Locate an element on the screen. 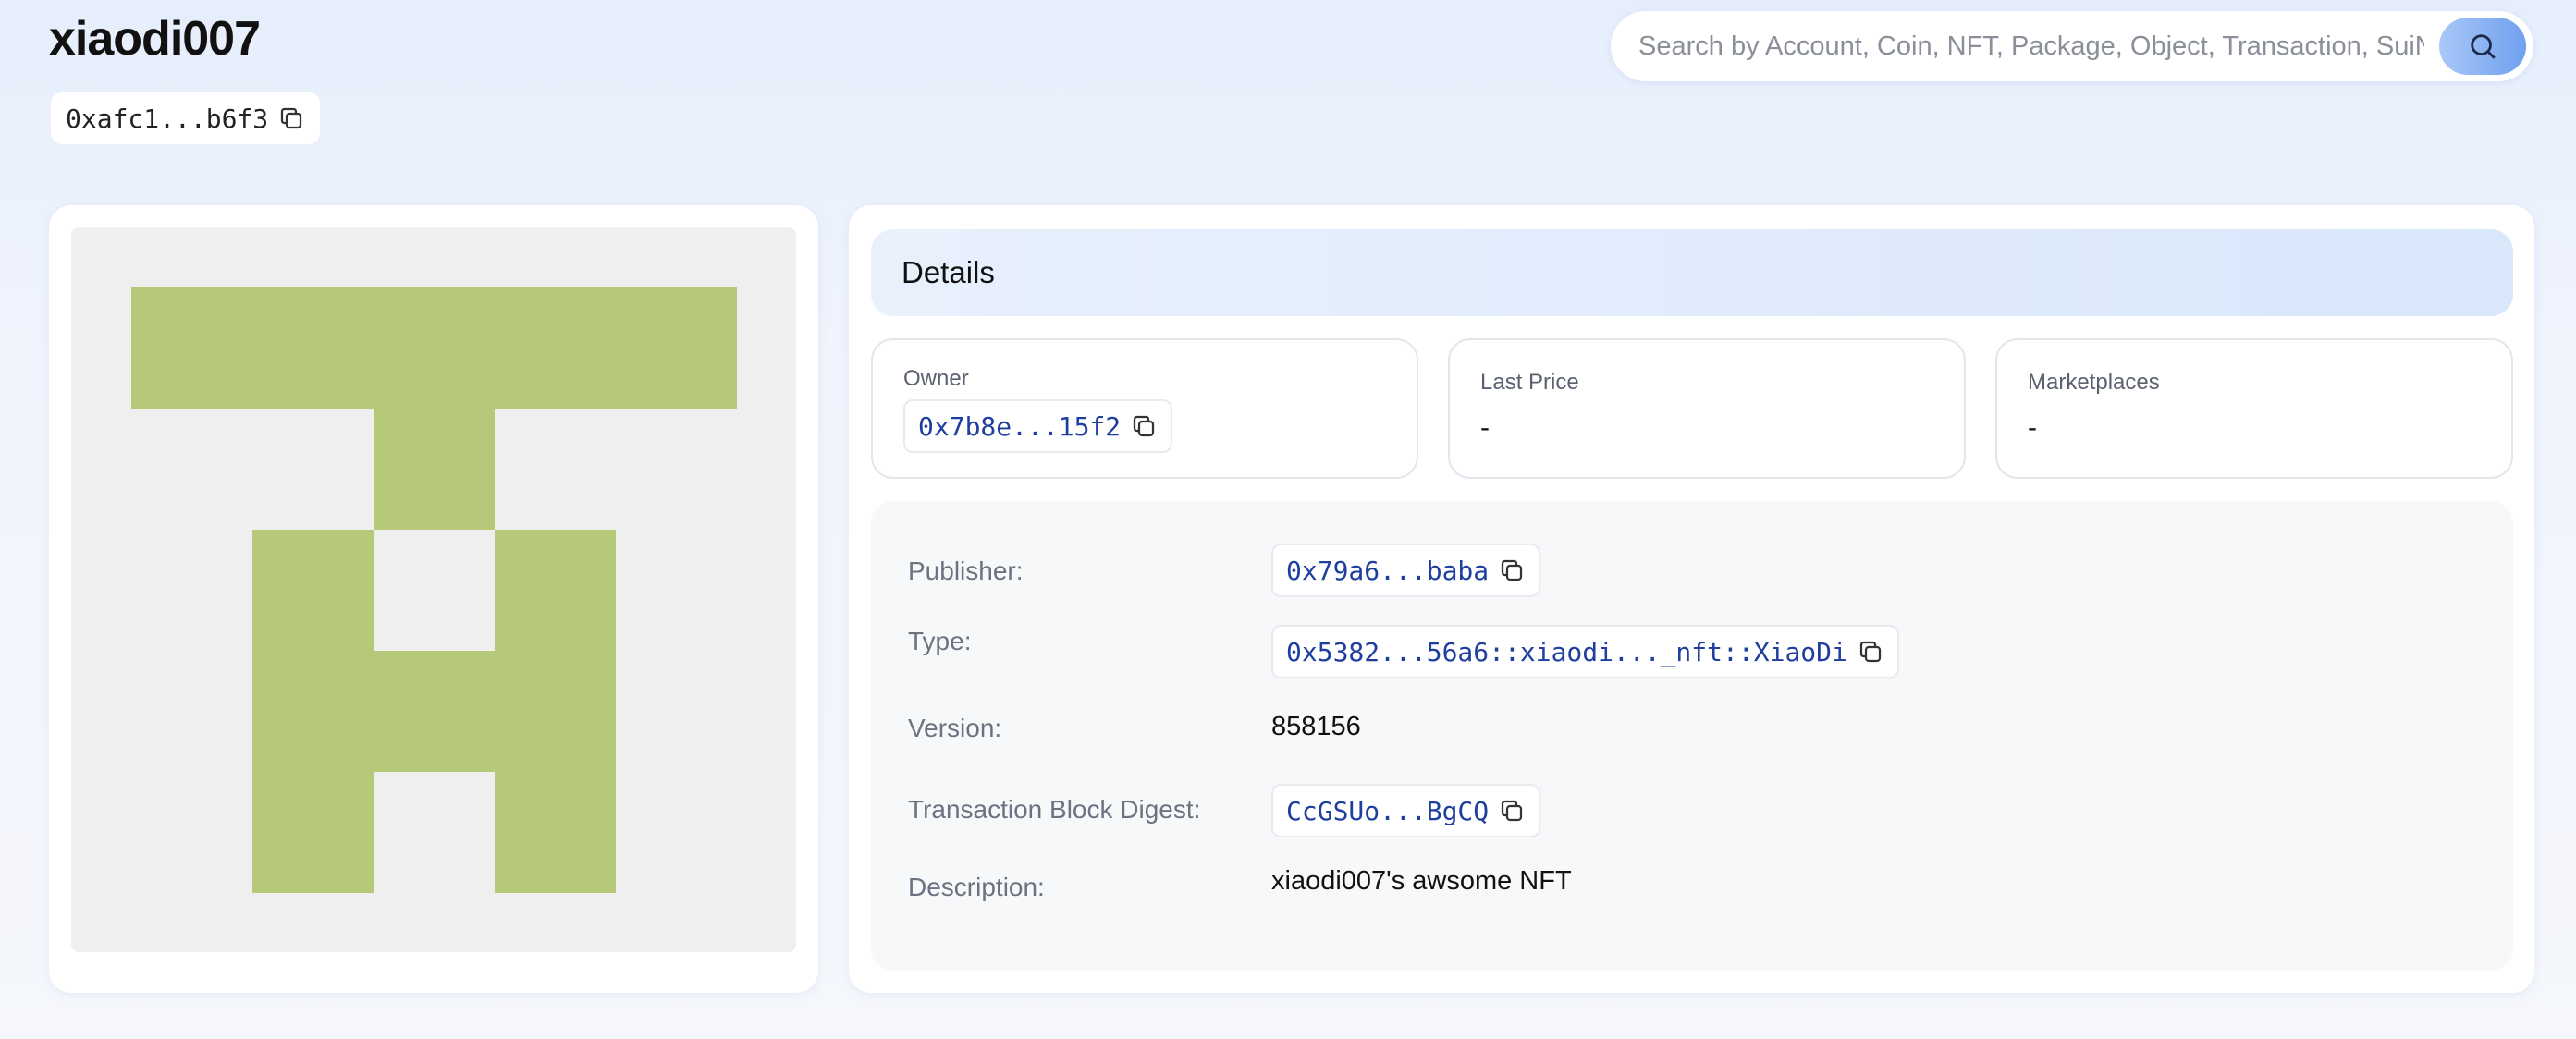 The width and height of the screenshot is (2576, 1039). type-label: Type: is located at coordinates (940, 641).